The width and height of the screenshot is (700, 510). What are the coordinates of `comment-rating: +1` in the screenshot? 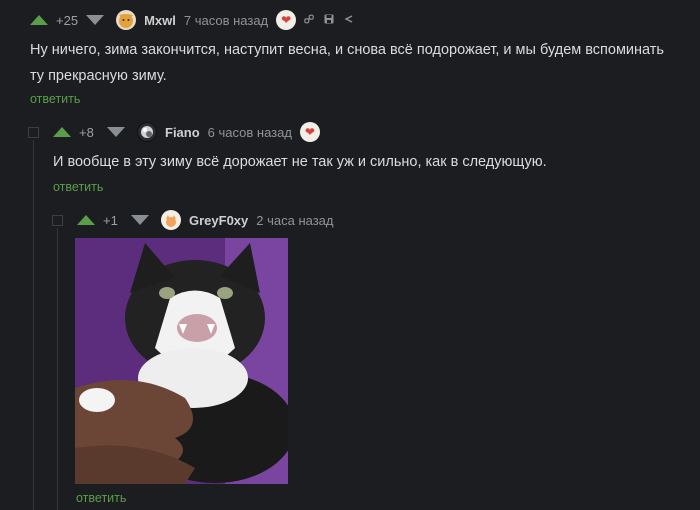 It's located at (110, 220).